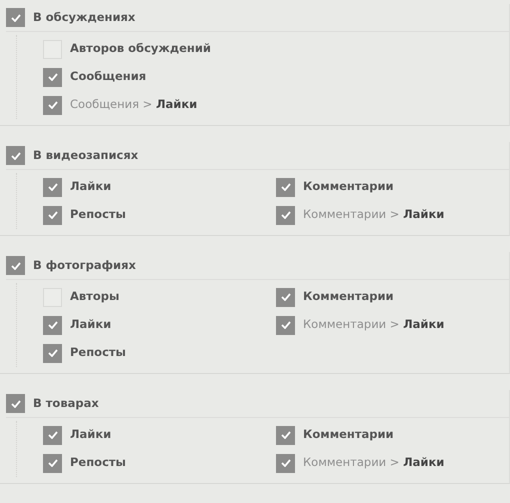  What do you see at coordinates (84, 17) in the screenshot?
I see `section-title: В обсуждениях` at bounding box center [84, 17].